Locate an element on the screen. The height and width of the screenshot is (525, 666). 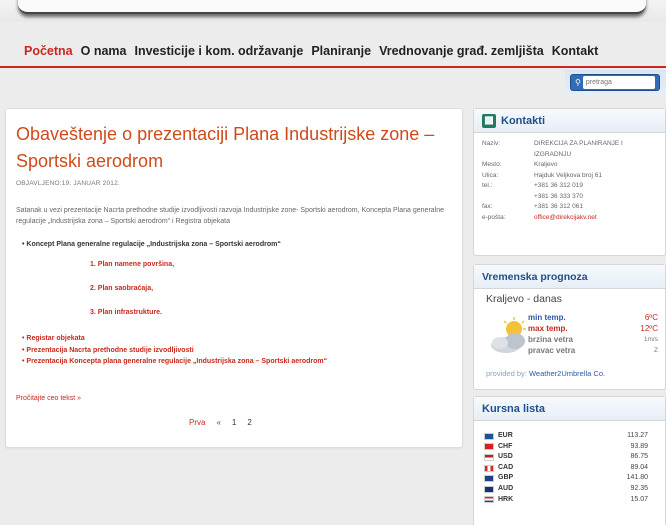
currency-code: EUR is located at coordinates (505, 435).